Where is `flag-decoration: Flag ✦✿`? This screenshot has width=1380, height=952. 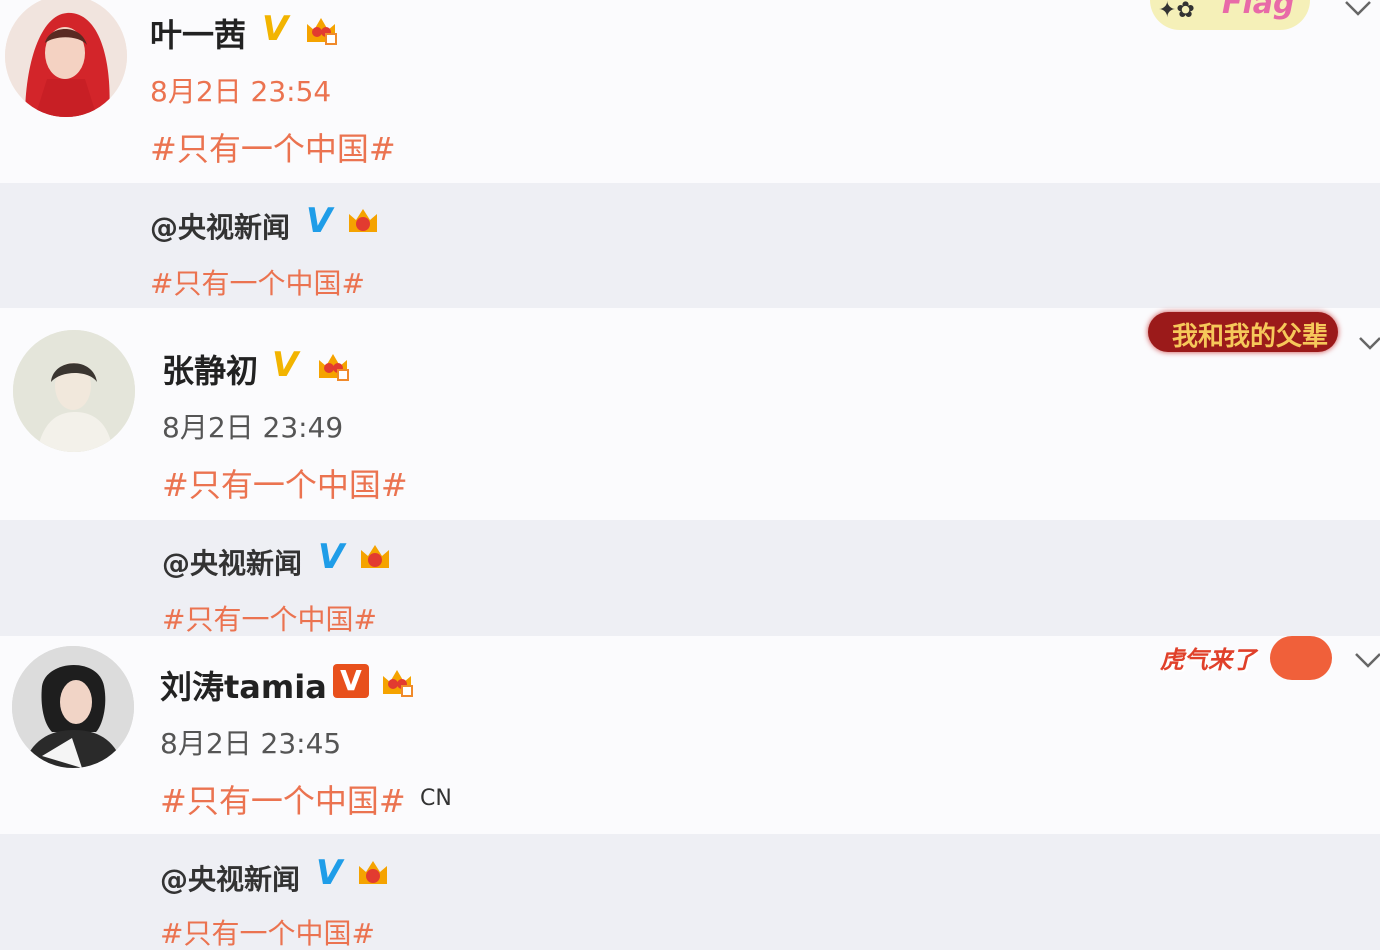 flag-decoration: Flag ✦✿ is located at coordinates (1230, 15).